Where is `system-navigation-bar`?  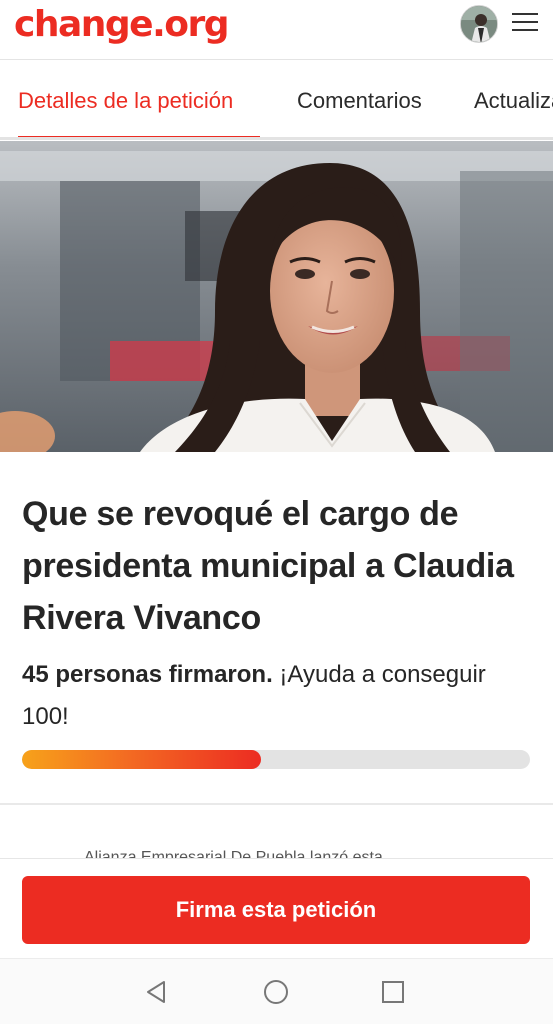
system-navigation-bar is located at coordinates (276, 991).